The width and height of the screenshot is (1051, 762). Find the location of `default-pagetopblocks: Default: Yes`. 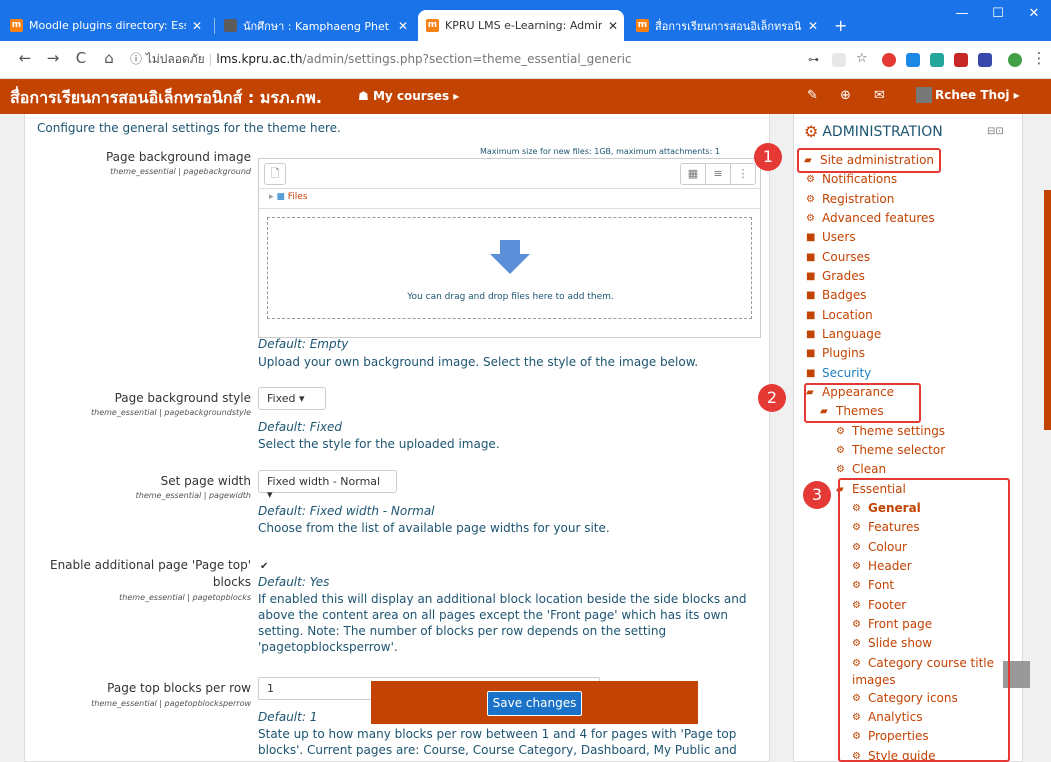

default-pagetopblocks: Default: Yes is located at coordinates (294, 582).